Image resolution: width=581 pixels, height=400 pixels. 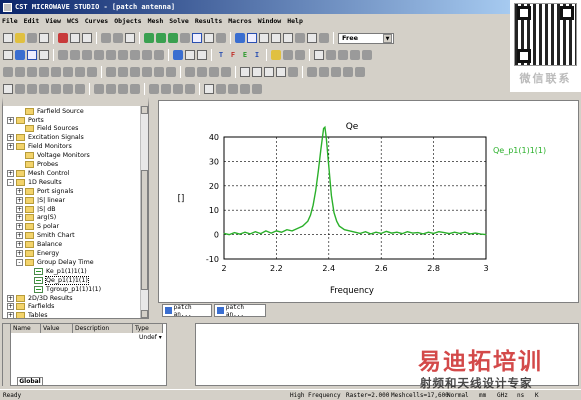 I want to click on boolean-add-icon, so click(x=8, y=72).